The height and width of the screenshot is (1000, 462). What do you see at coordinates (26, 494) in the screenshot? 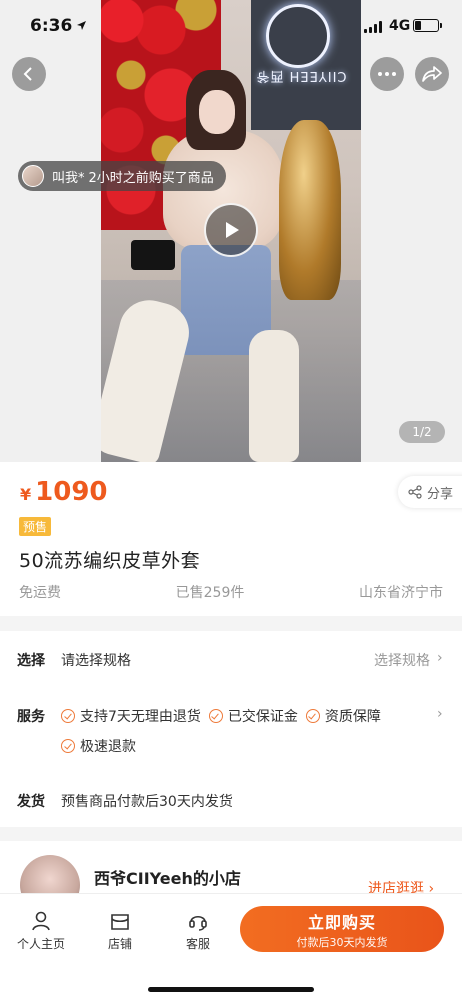
I see `price-currency: ¥` at bounding box center [26, 494].